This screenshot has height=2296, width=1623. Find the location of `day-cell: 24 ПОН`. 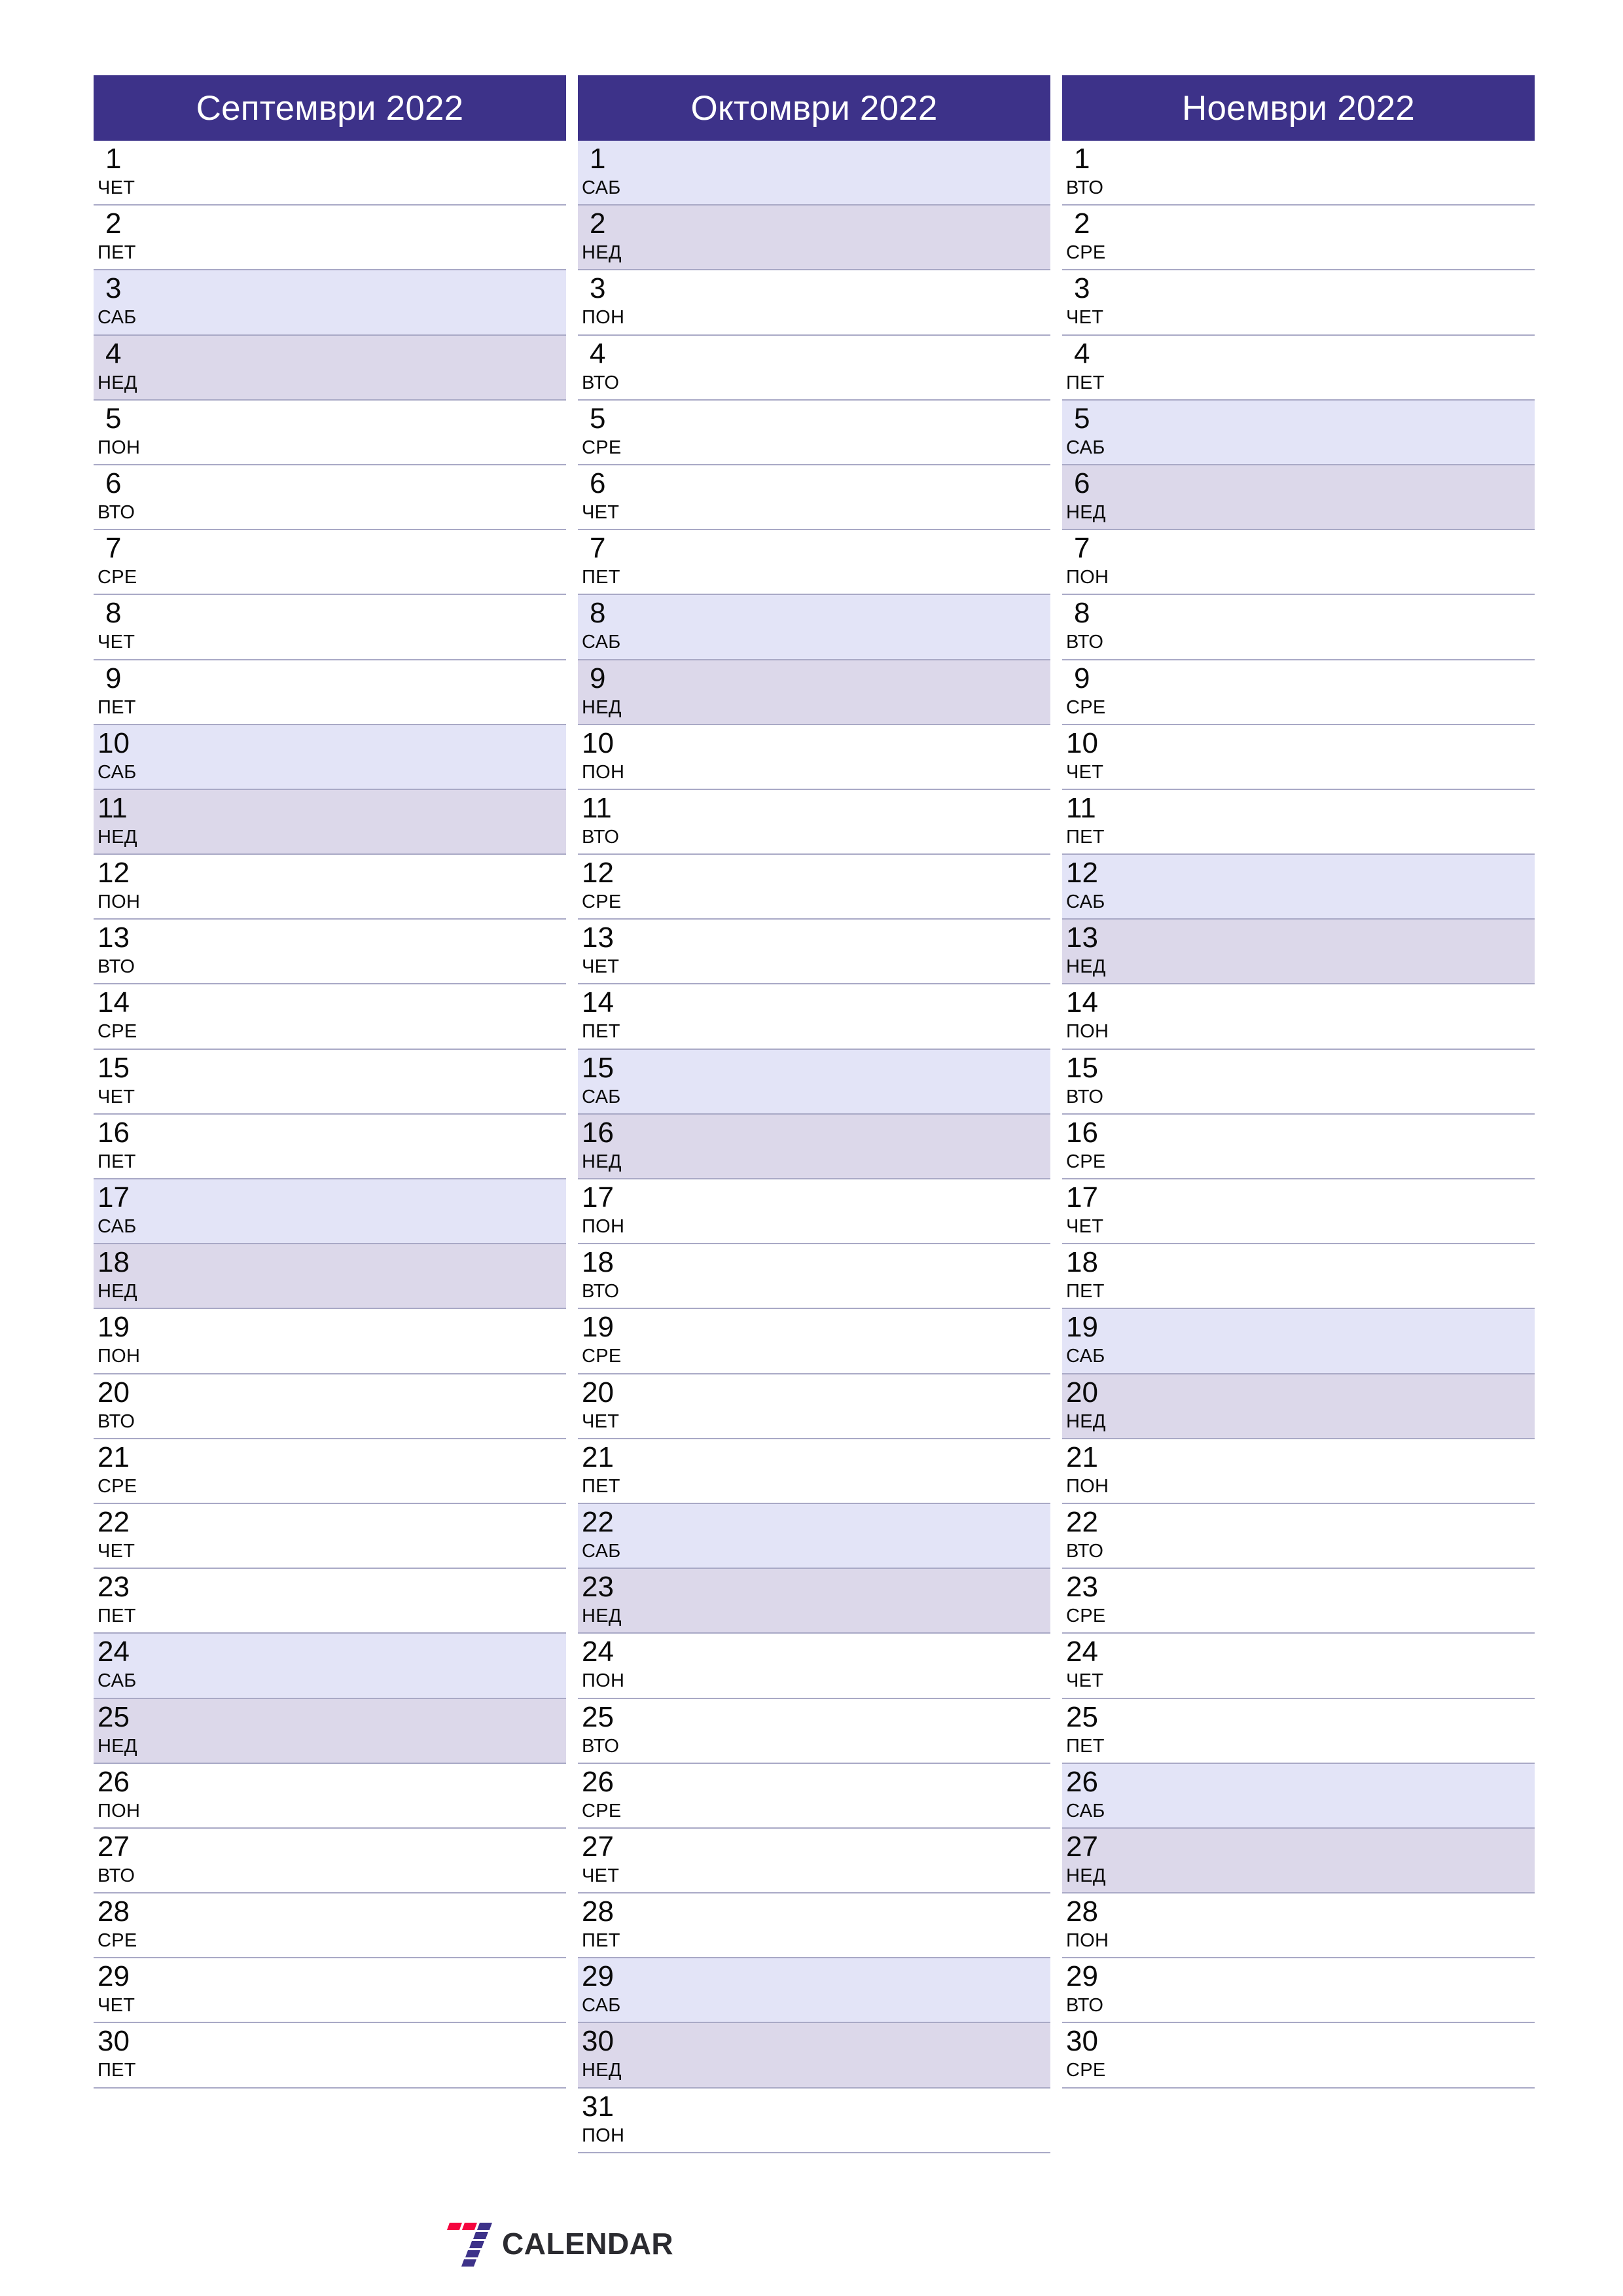

day-cell: 24 ПОН is located at coordinates (814, 1666).